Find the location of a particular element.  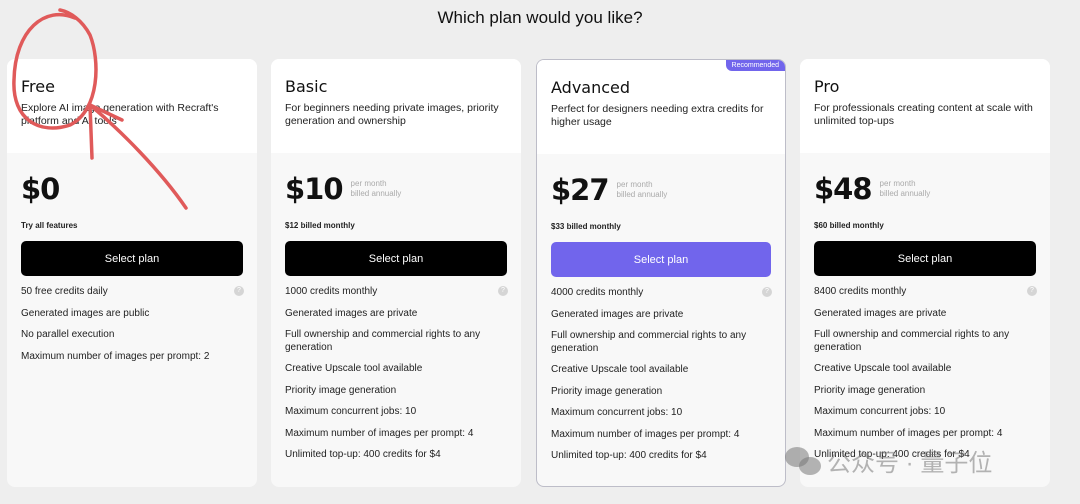

plan-name: Advanced is located at coordinates (591, 87).